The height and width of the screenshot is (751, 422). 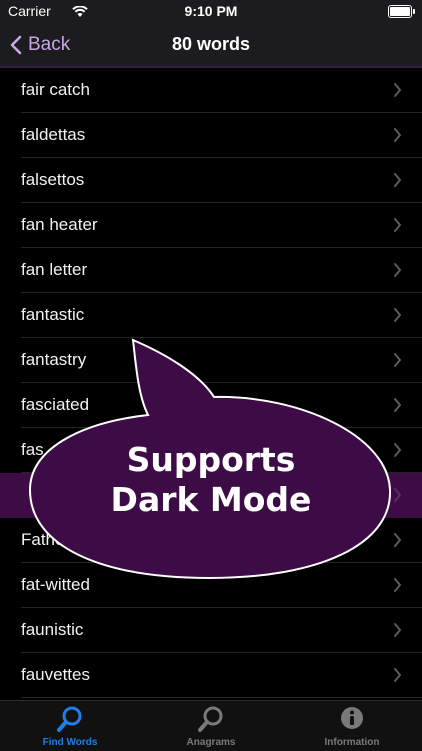 What do you see at coordinates (221, 630) in the screenshot?
I see `word-row: faunistic` at bounding box center [221, 630].